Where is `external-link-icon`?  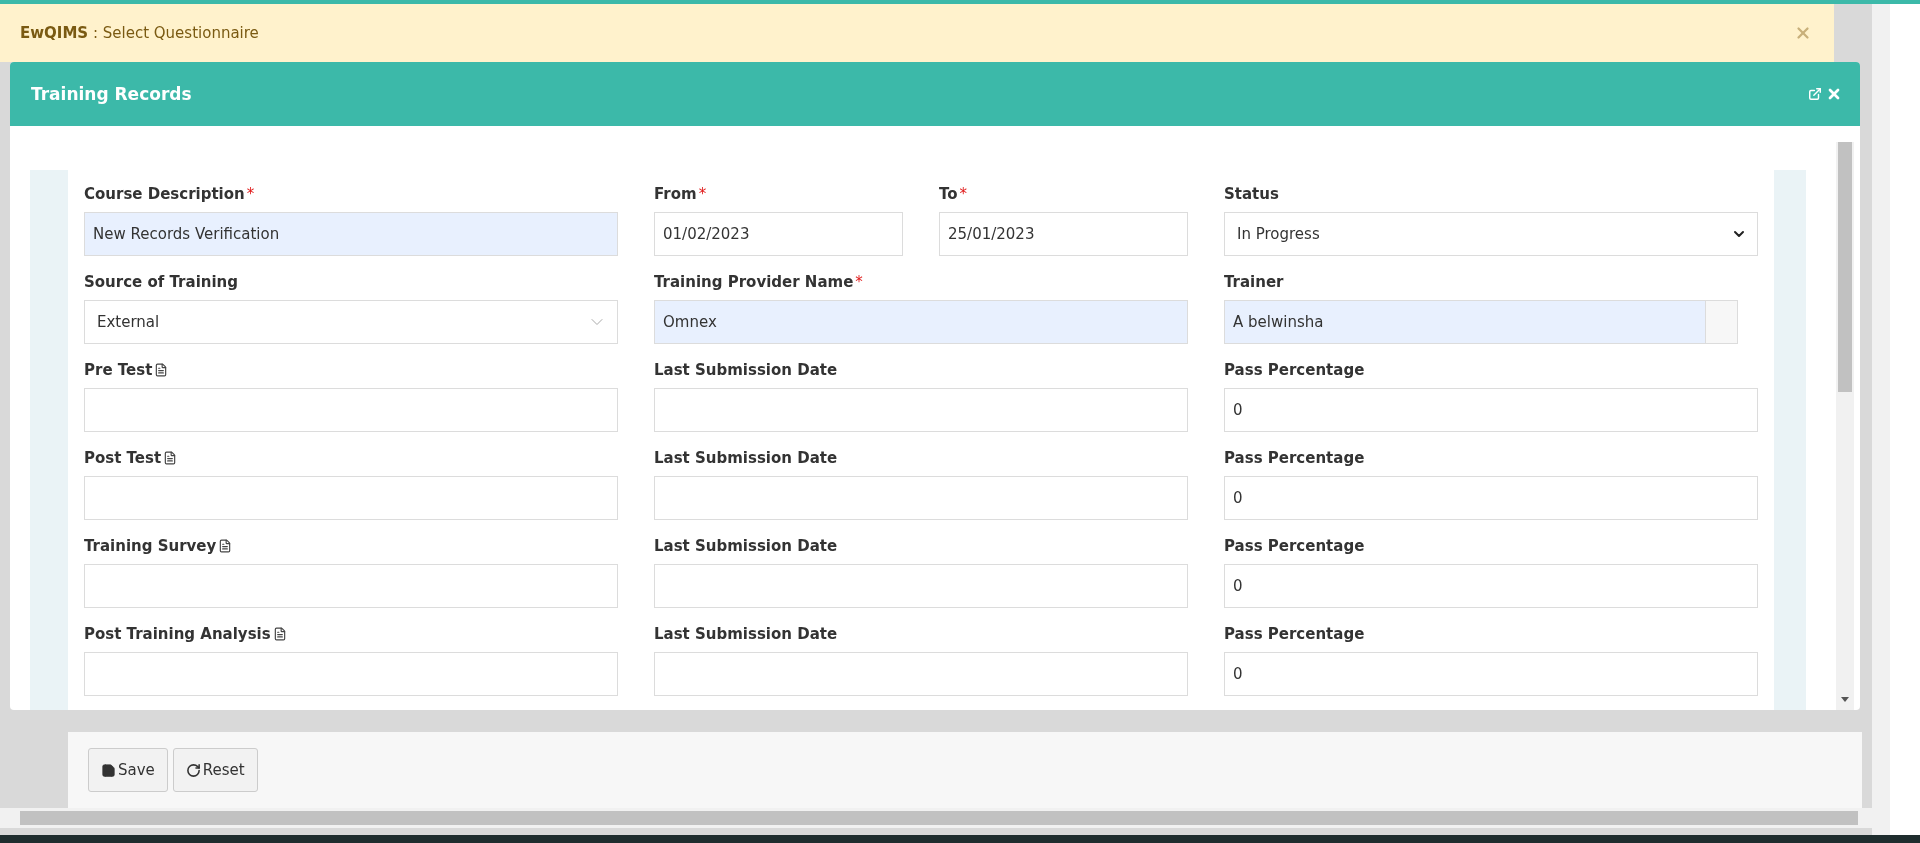 external-link-icon is located at coordinates (1815, 94).